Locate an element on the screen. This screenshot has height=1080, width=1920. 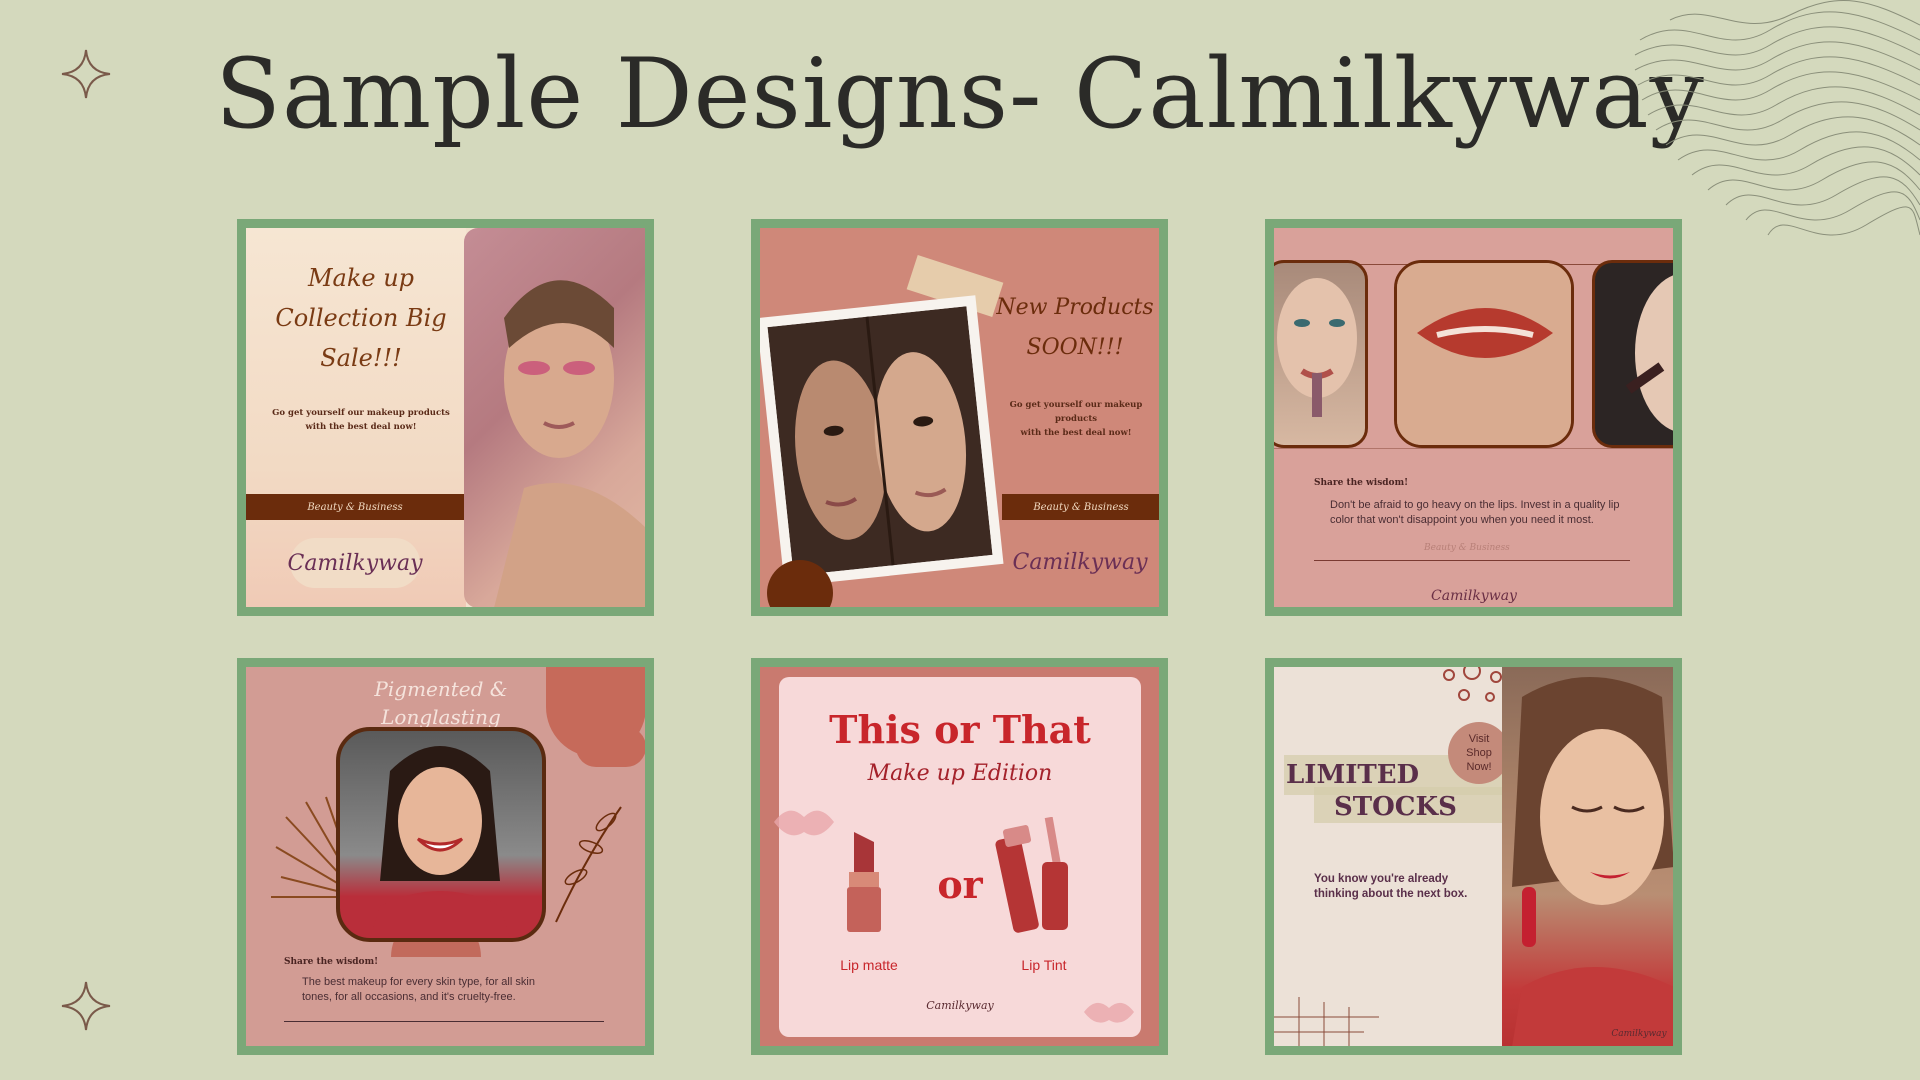
photo-lipstick-apply is located at coordinates (1321, 354).